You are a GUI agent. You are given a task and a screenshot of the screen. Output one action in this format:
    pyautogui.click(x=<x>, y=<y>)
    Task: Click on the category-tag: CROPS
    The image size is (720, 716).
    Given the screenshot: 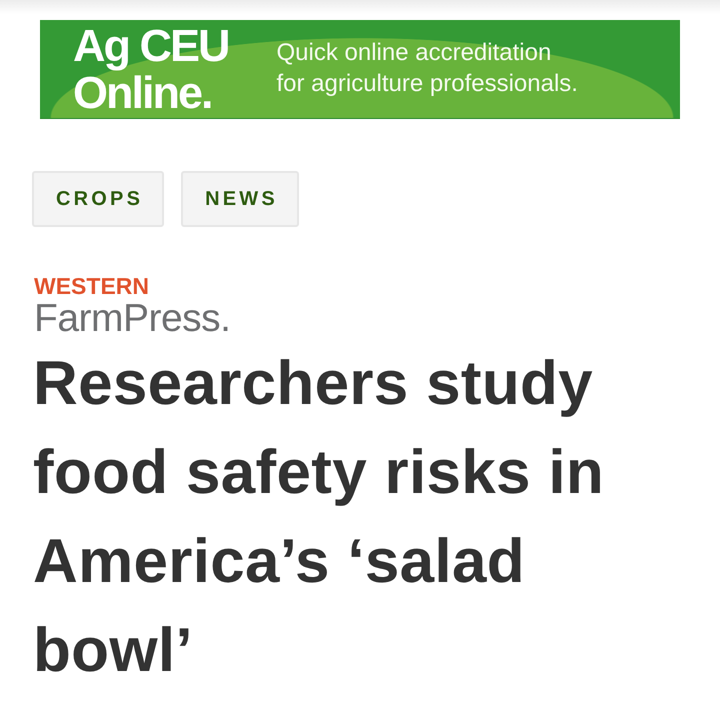 What is the action you would take?
    pyautogui.click(x=98, y=199)
    